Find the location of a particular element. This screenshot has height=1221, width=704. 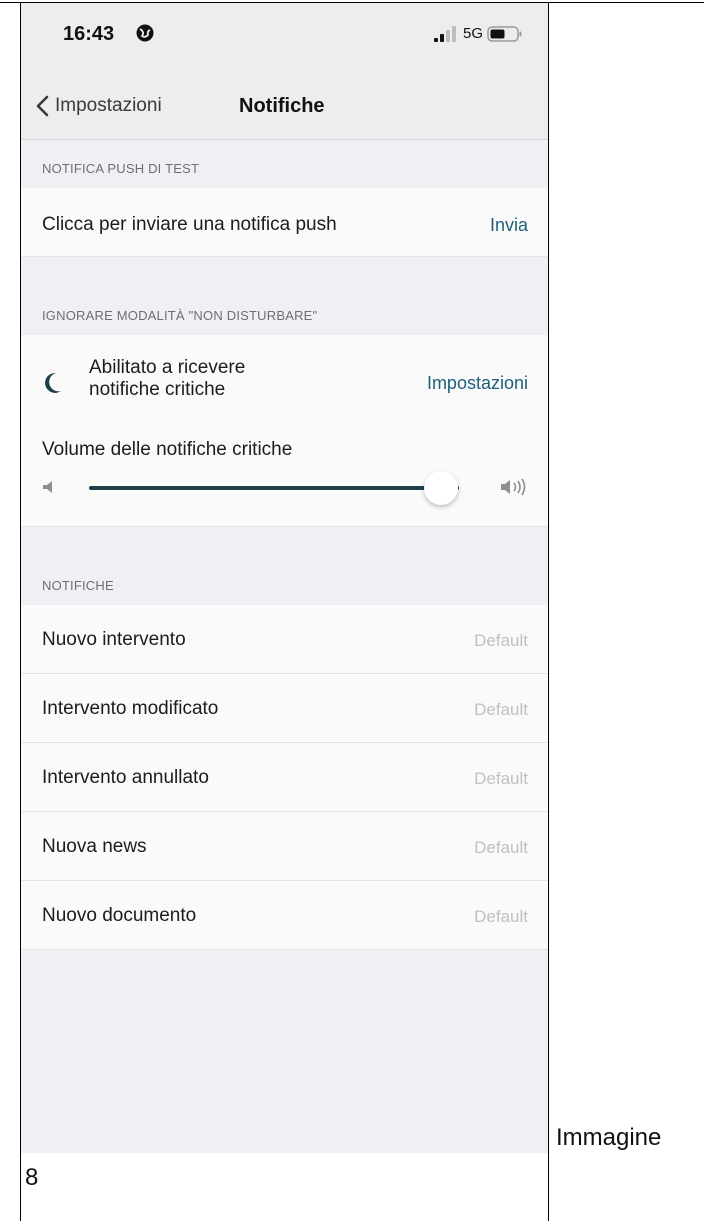

list-item: Nuova news Default is located at coordinates (284, 846).